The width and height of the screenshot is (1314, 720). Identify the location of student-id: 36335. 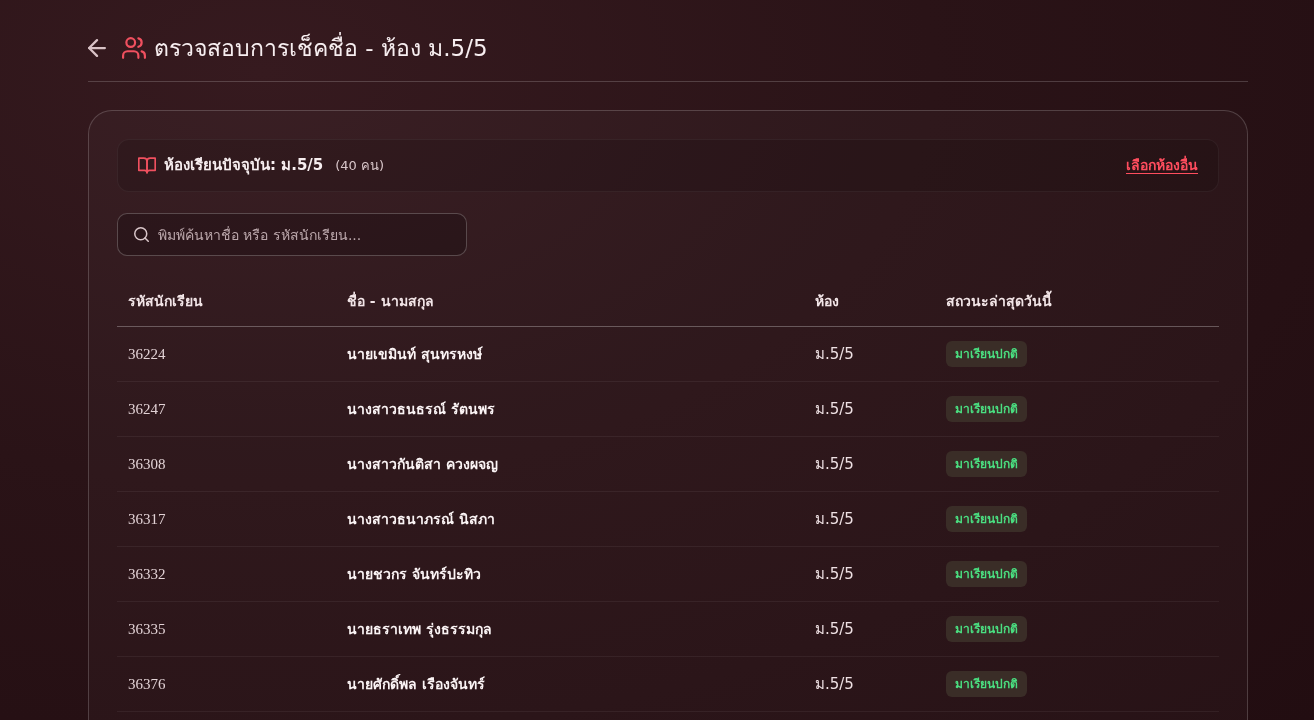
(147, 628).